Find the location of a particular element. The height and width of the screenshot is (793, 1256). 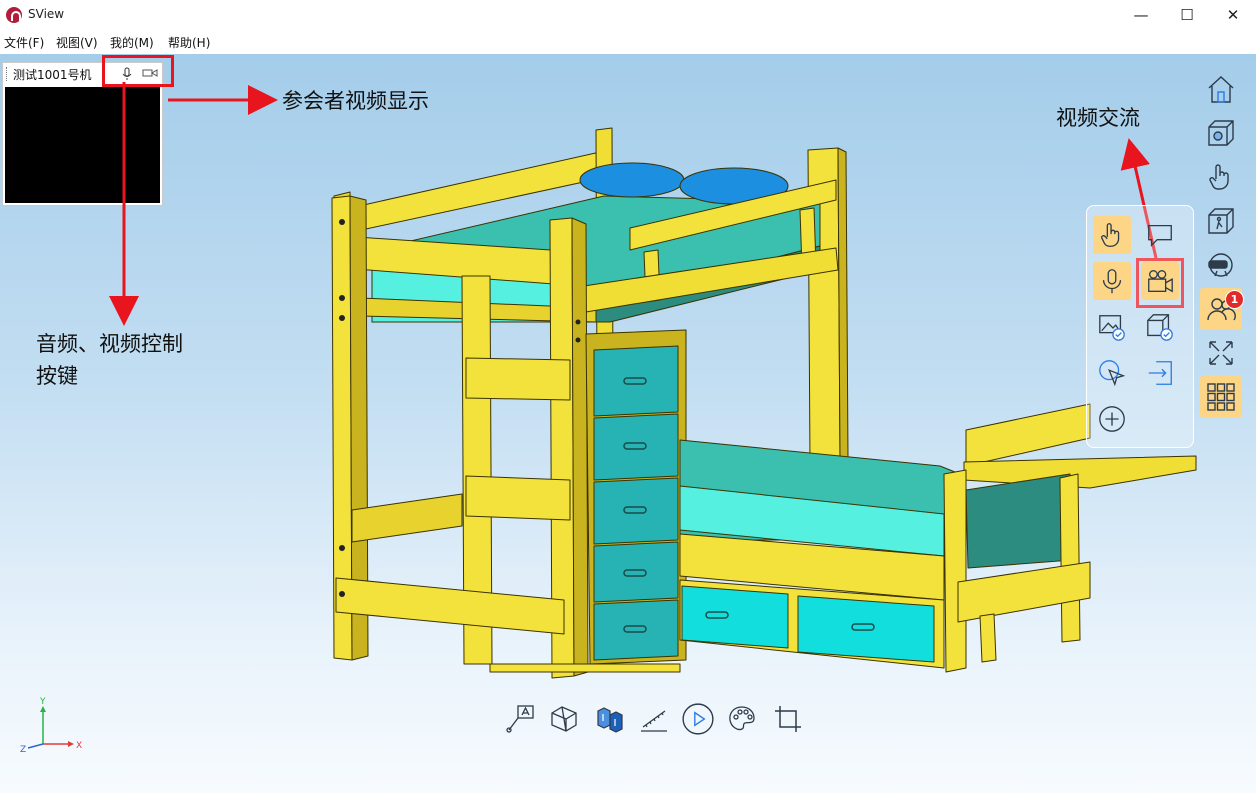

section-view-icon is located at coordinates (564, 719).